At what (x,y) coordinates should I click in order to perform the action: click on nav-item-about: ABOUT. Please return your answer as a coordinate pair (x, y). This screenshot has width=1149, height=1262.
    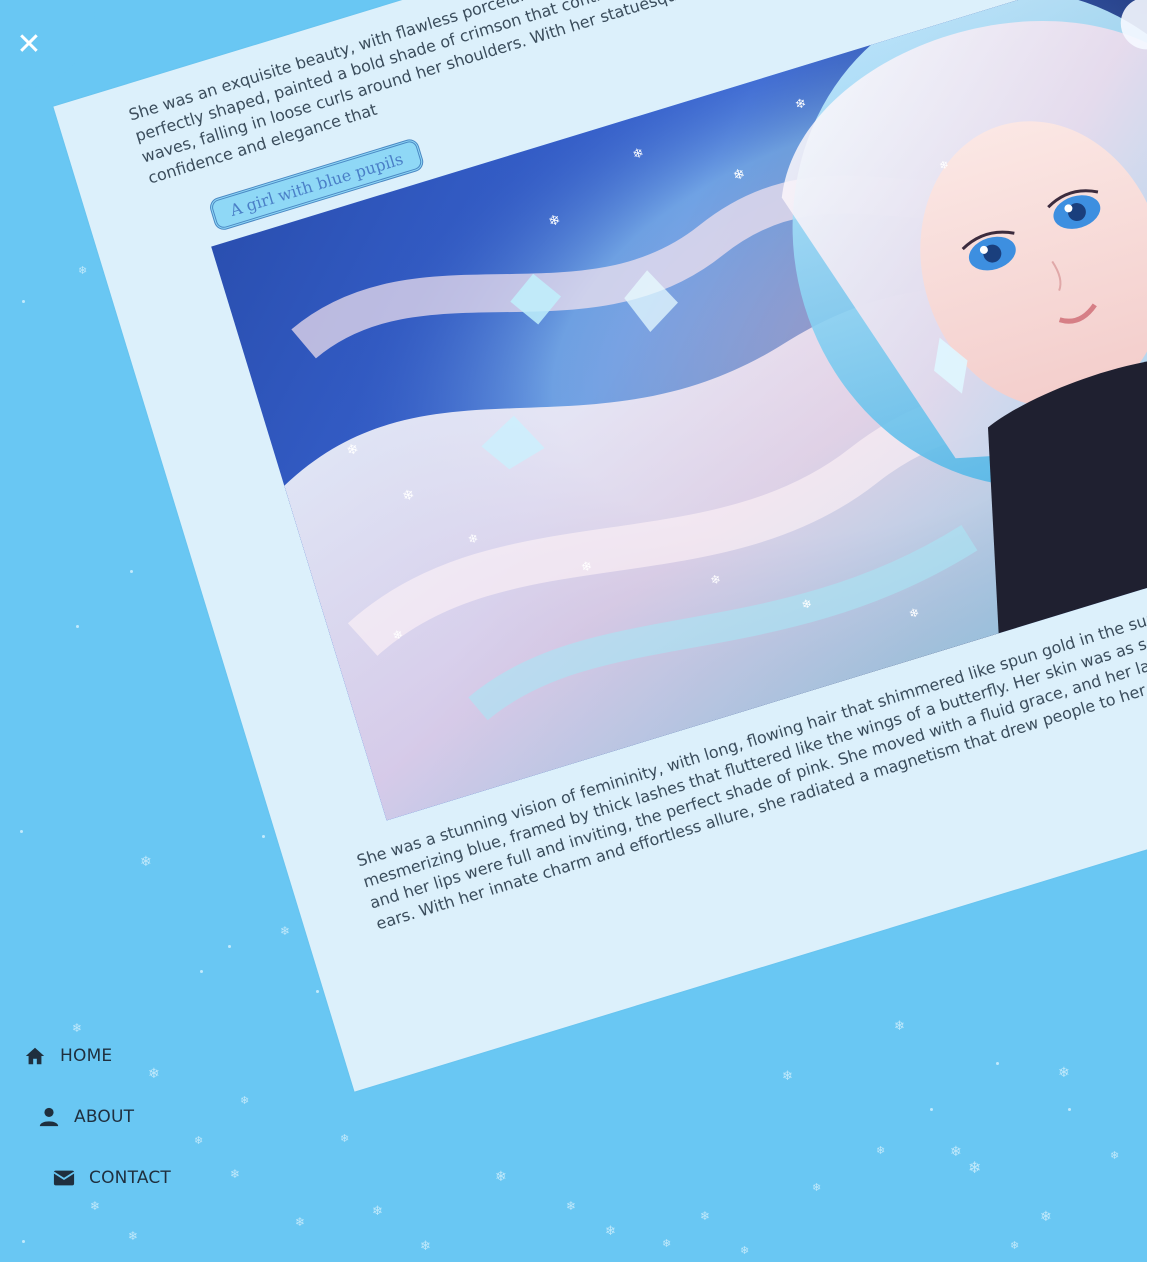
    Looking at the image, I should click on (86, 1117).